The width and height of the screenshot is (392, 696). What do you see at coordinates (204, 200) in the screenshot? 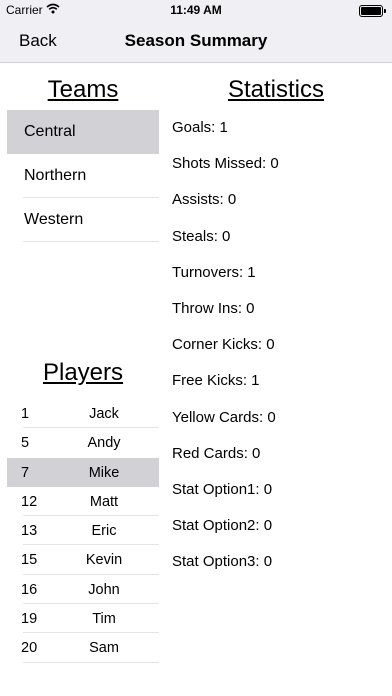
I see `stat-assists: Assists: 0` at bounding box center [204, 200].